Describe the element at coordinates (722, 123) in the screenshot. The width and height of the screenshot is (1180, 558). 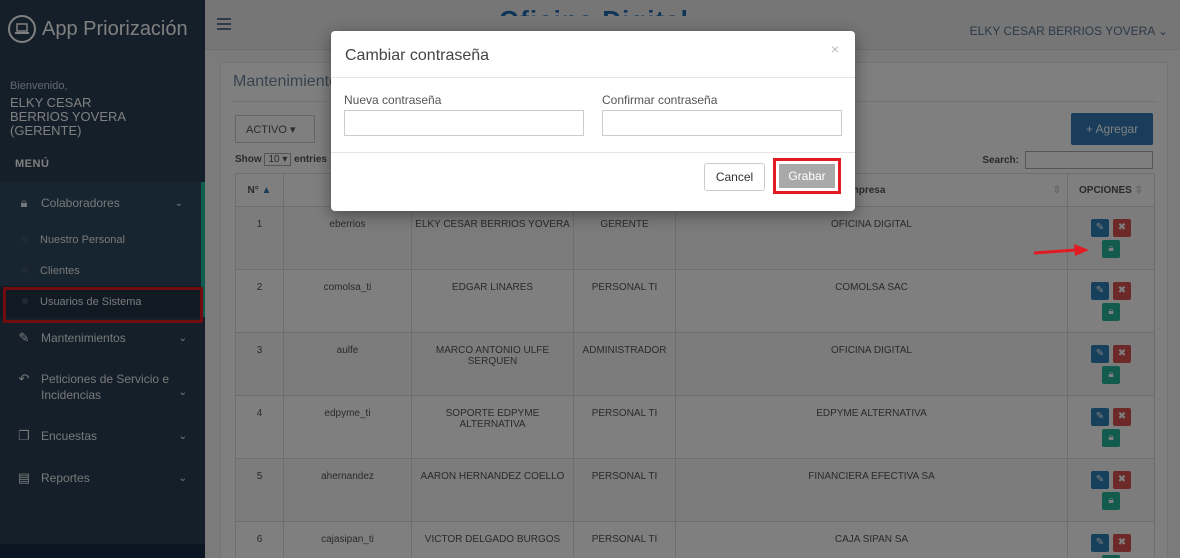
I see `confirm-password-input` at that location.